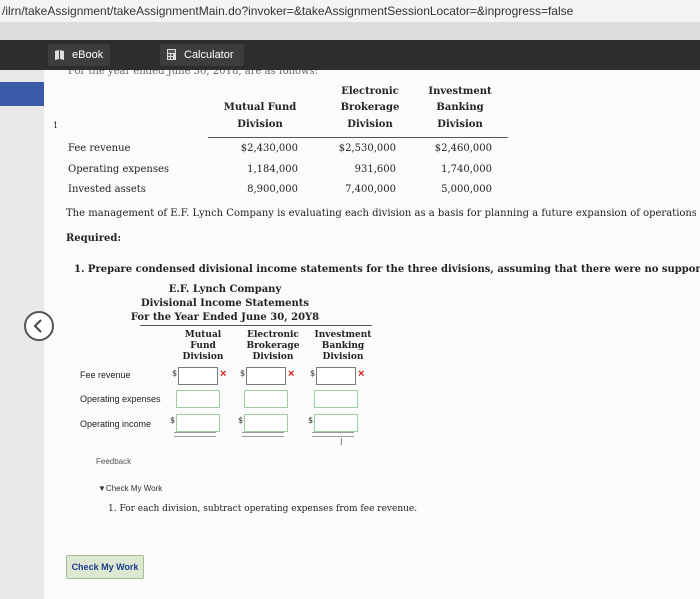  What do you see at coordinates (266, 423) in the screenshot?
I see `operating-income-electronic-input` at bounding box center [266, 423].